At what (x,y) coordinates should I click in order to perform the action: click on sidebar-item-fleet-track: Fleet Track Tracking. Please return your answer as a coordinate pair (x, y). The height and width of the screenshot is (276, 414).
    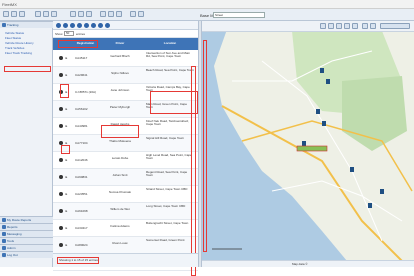
    Looking at the image, I should click on (18, 53).